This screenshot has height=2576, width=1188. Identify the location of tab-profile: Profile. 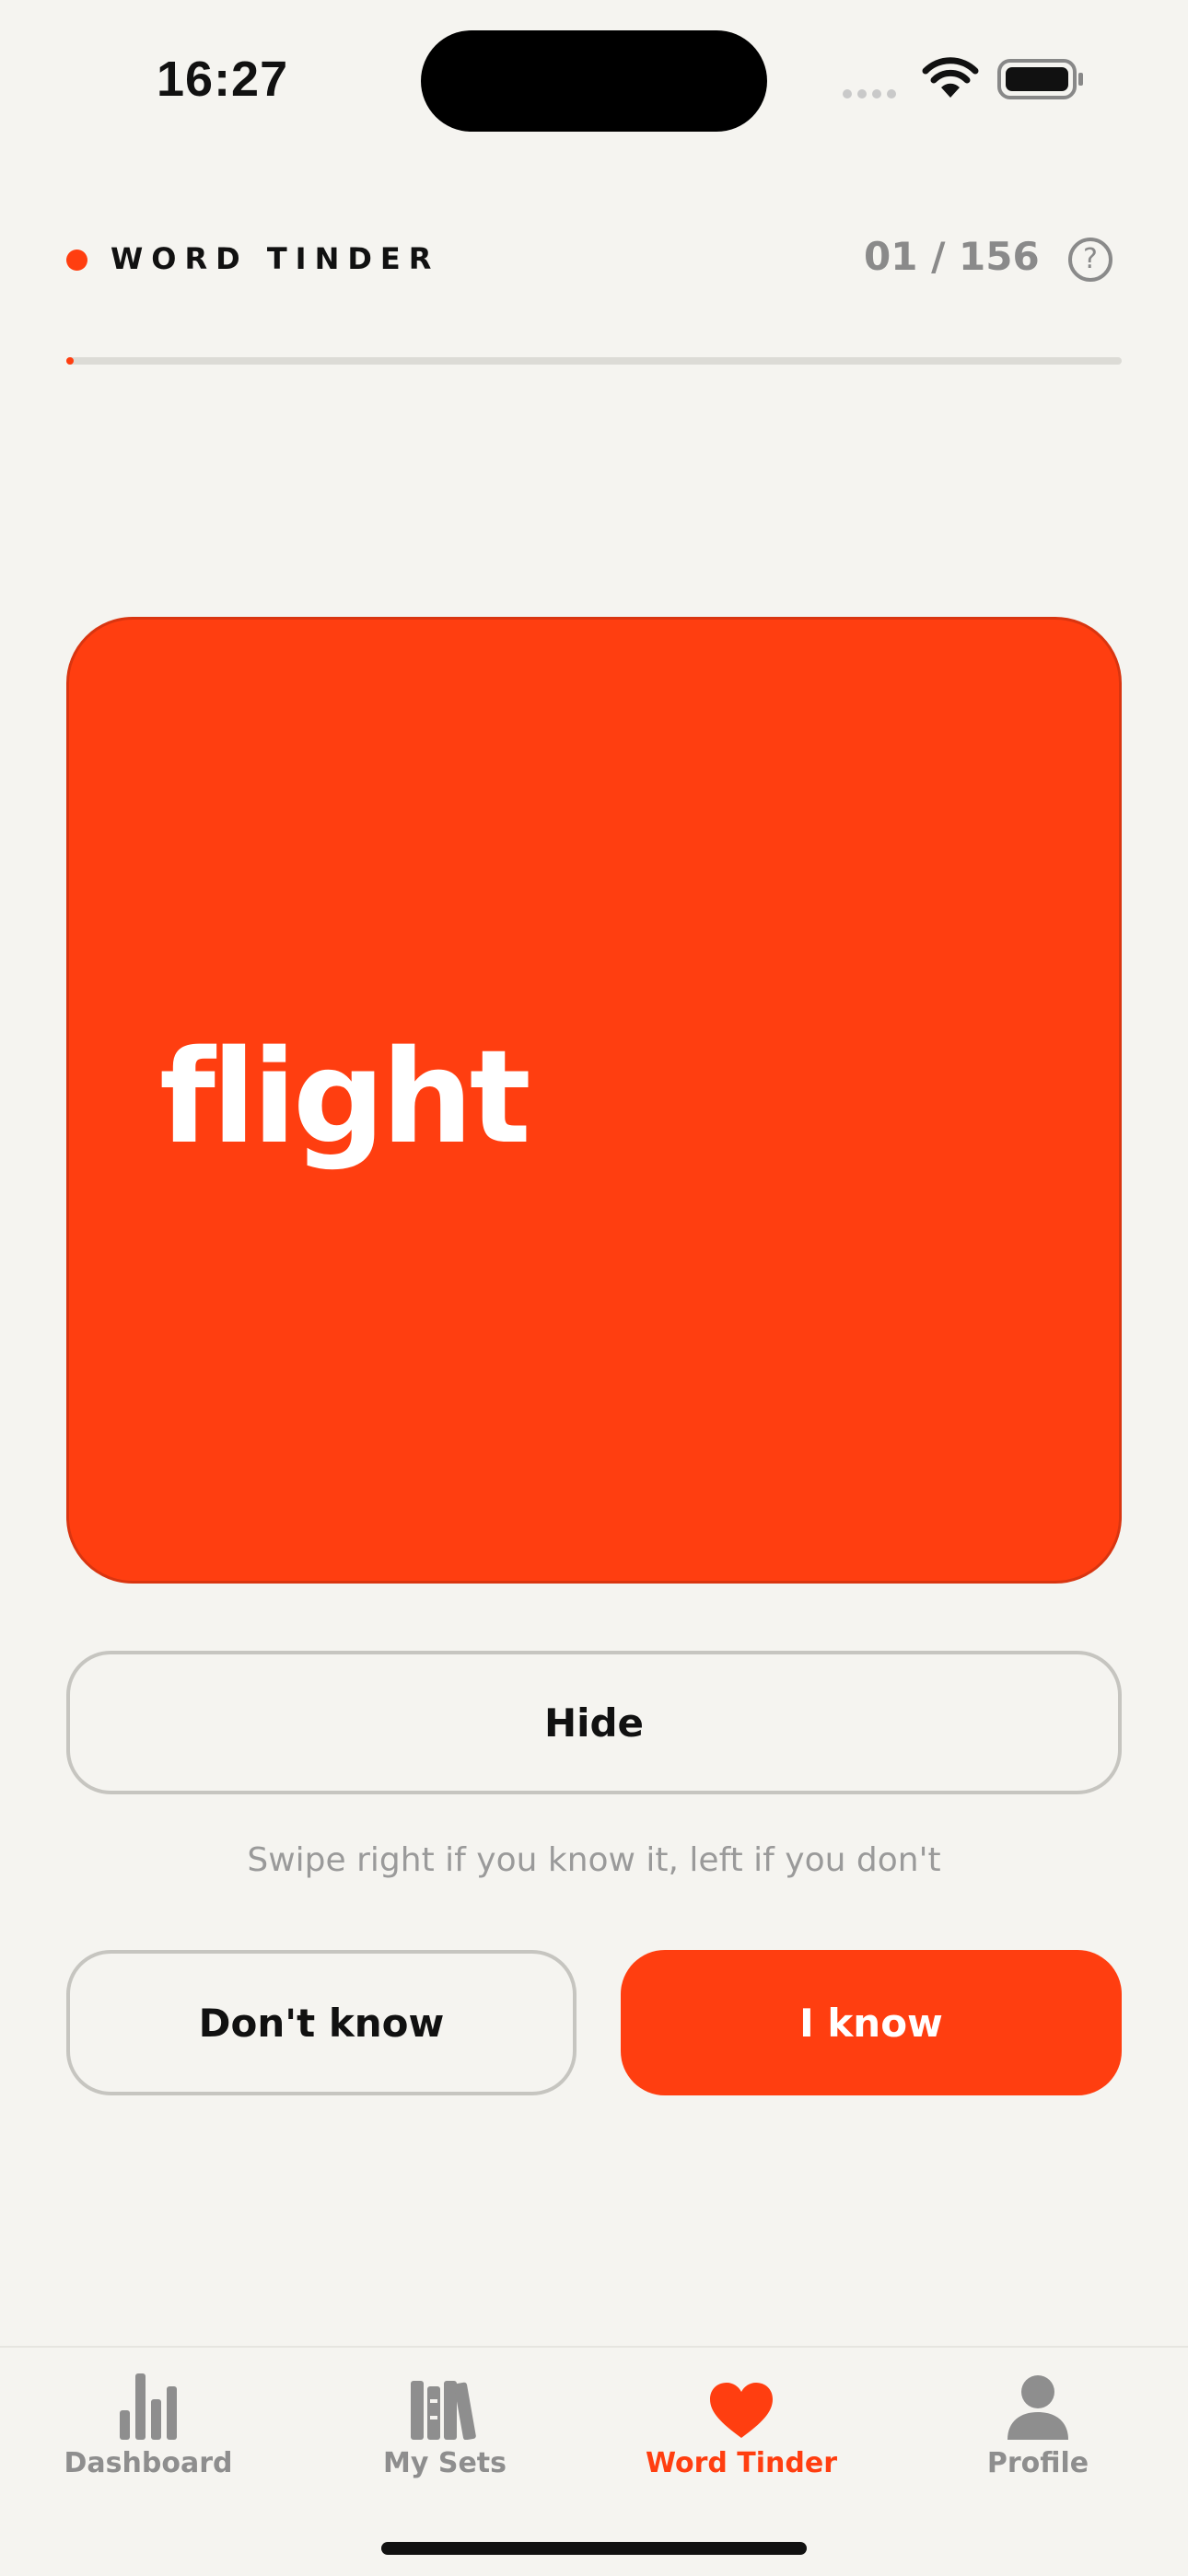
(1038, 2422).